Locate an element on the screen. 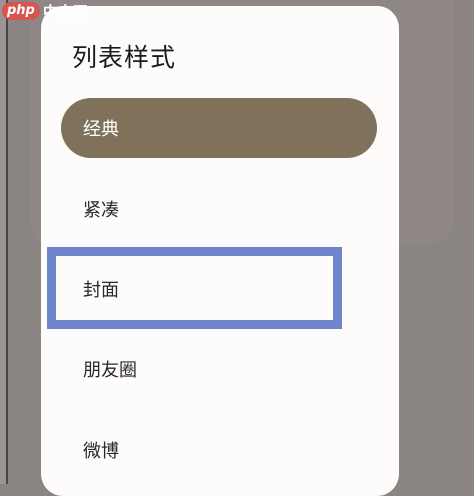  option-cover-label: 封面 is located at coordinates (101, 290).